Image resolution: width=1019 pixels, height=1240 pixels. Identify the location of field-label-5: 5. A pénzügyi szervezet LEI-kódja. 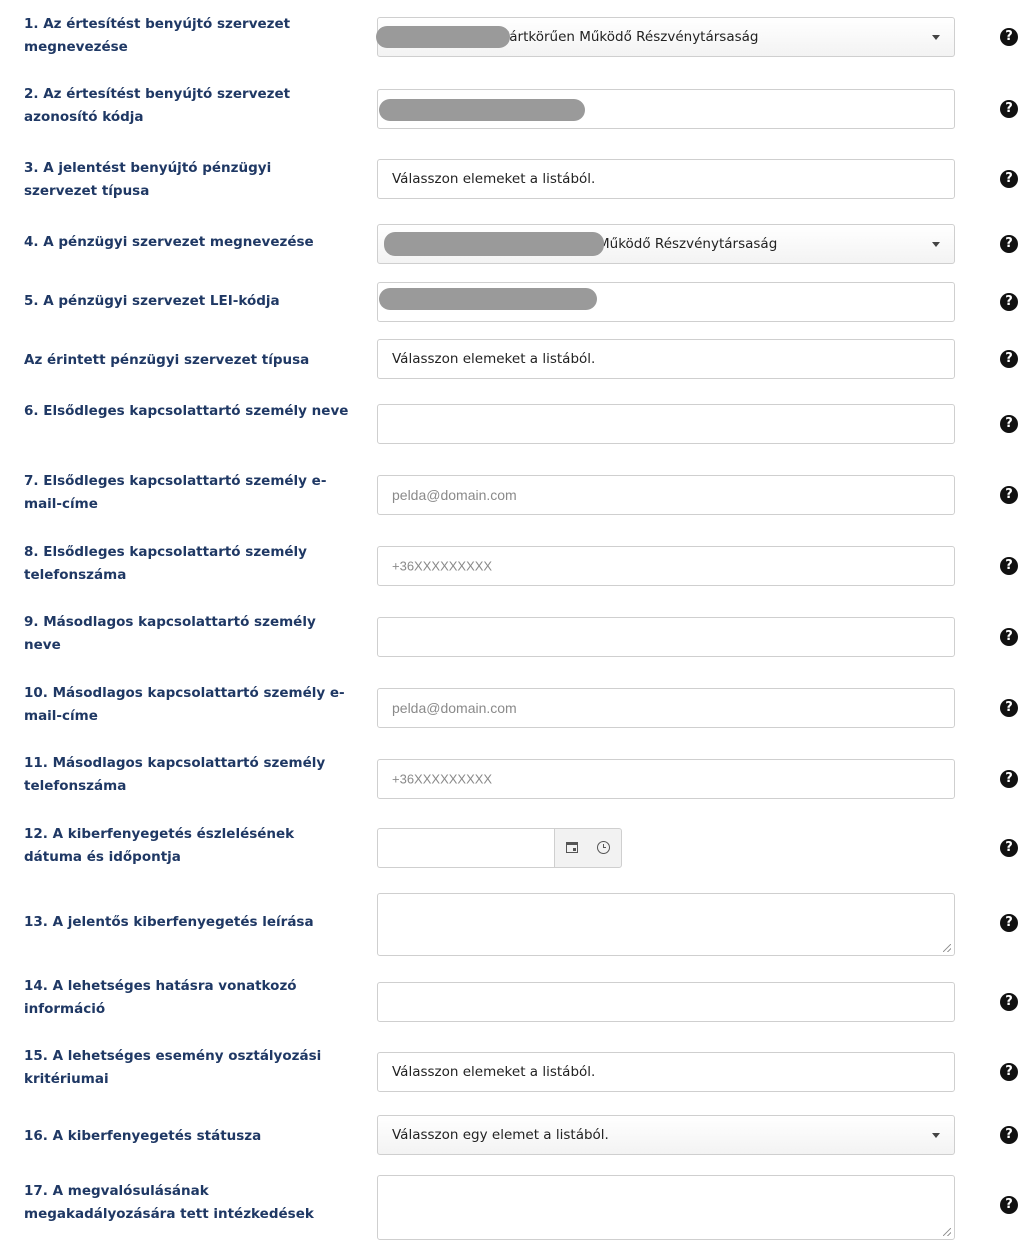
(152, 301).